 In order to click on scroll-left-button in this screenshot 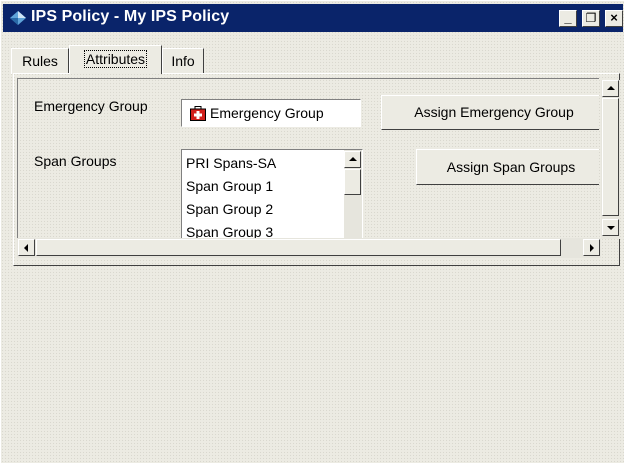, I will do `click(26, 247)`.